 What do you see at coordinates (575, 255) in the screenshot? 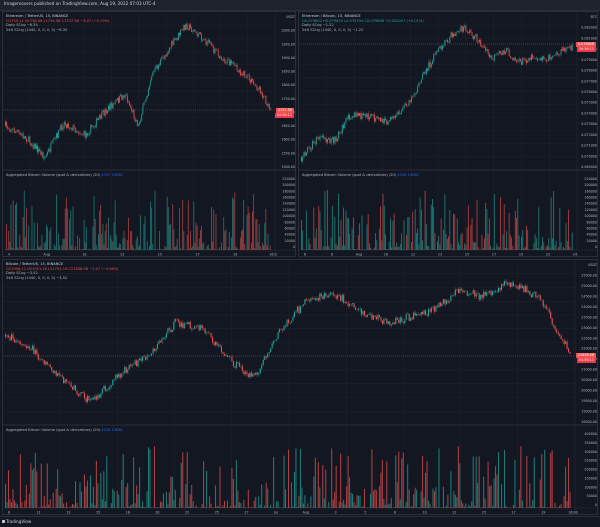
I see `x-axis-tick: 24` at bounding box center [575, 255].